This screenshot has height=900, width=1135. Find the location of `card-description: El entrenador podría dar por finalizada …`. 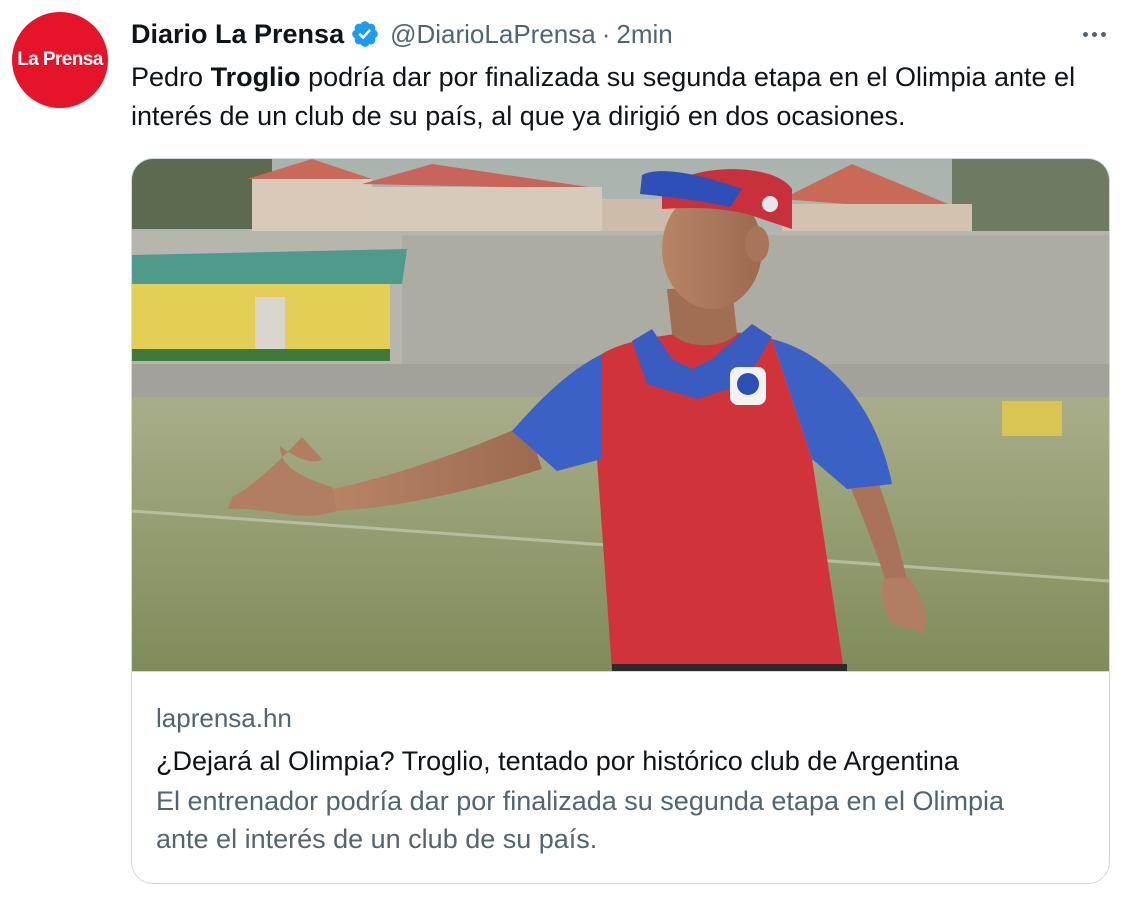

card-description: El entrenador podría dar por finalizada … is located at coordinates (580, 820).